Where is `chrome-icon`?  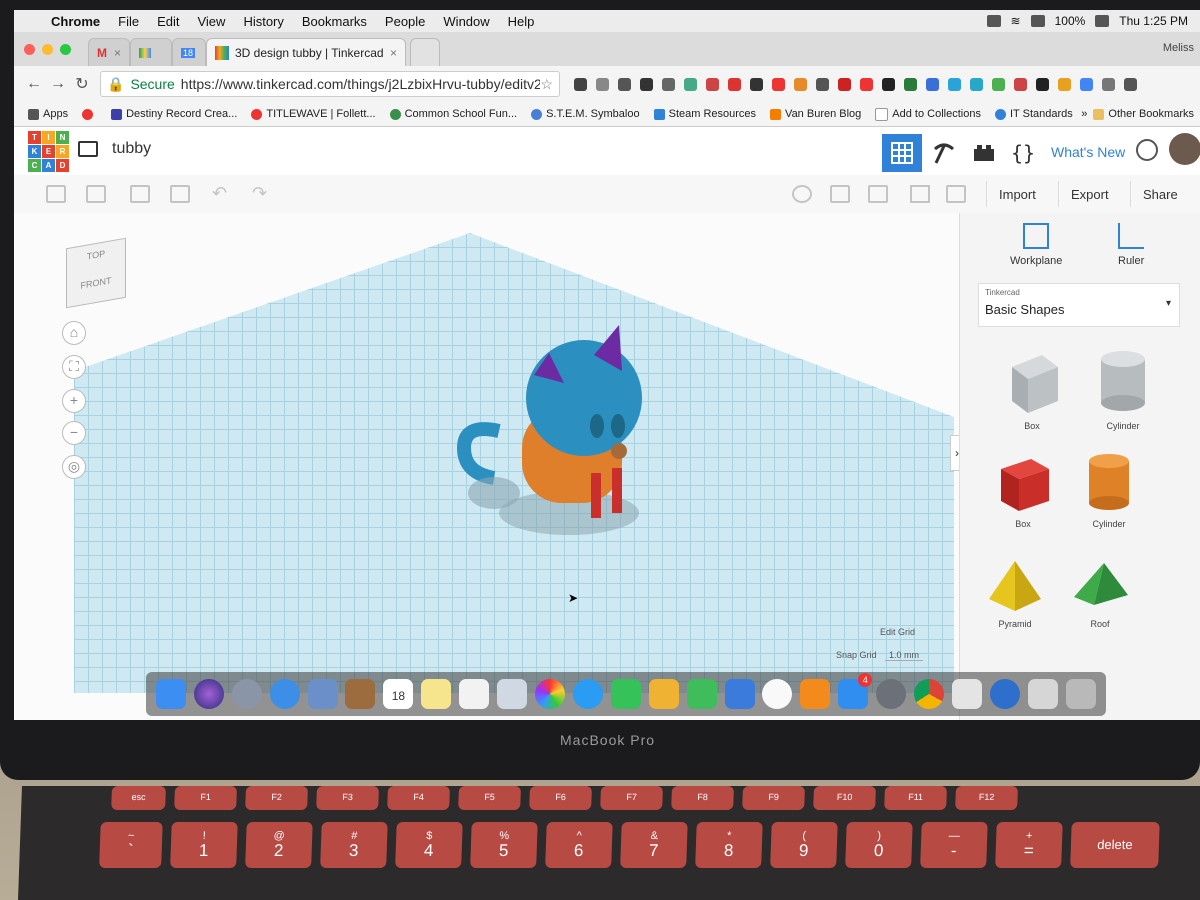
chrome-icon is located at coordinates (929, 694).